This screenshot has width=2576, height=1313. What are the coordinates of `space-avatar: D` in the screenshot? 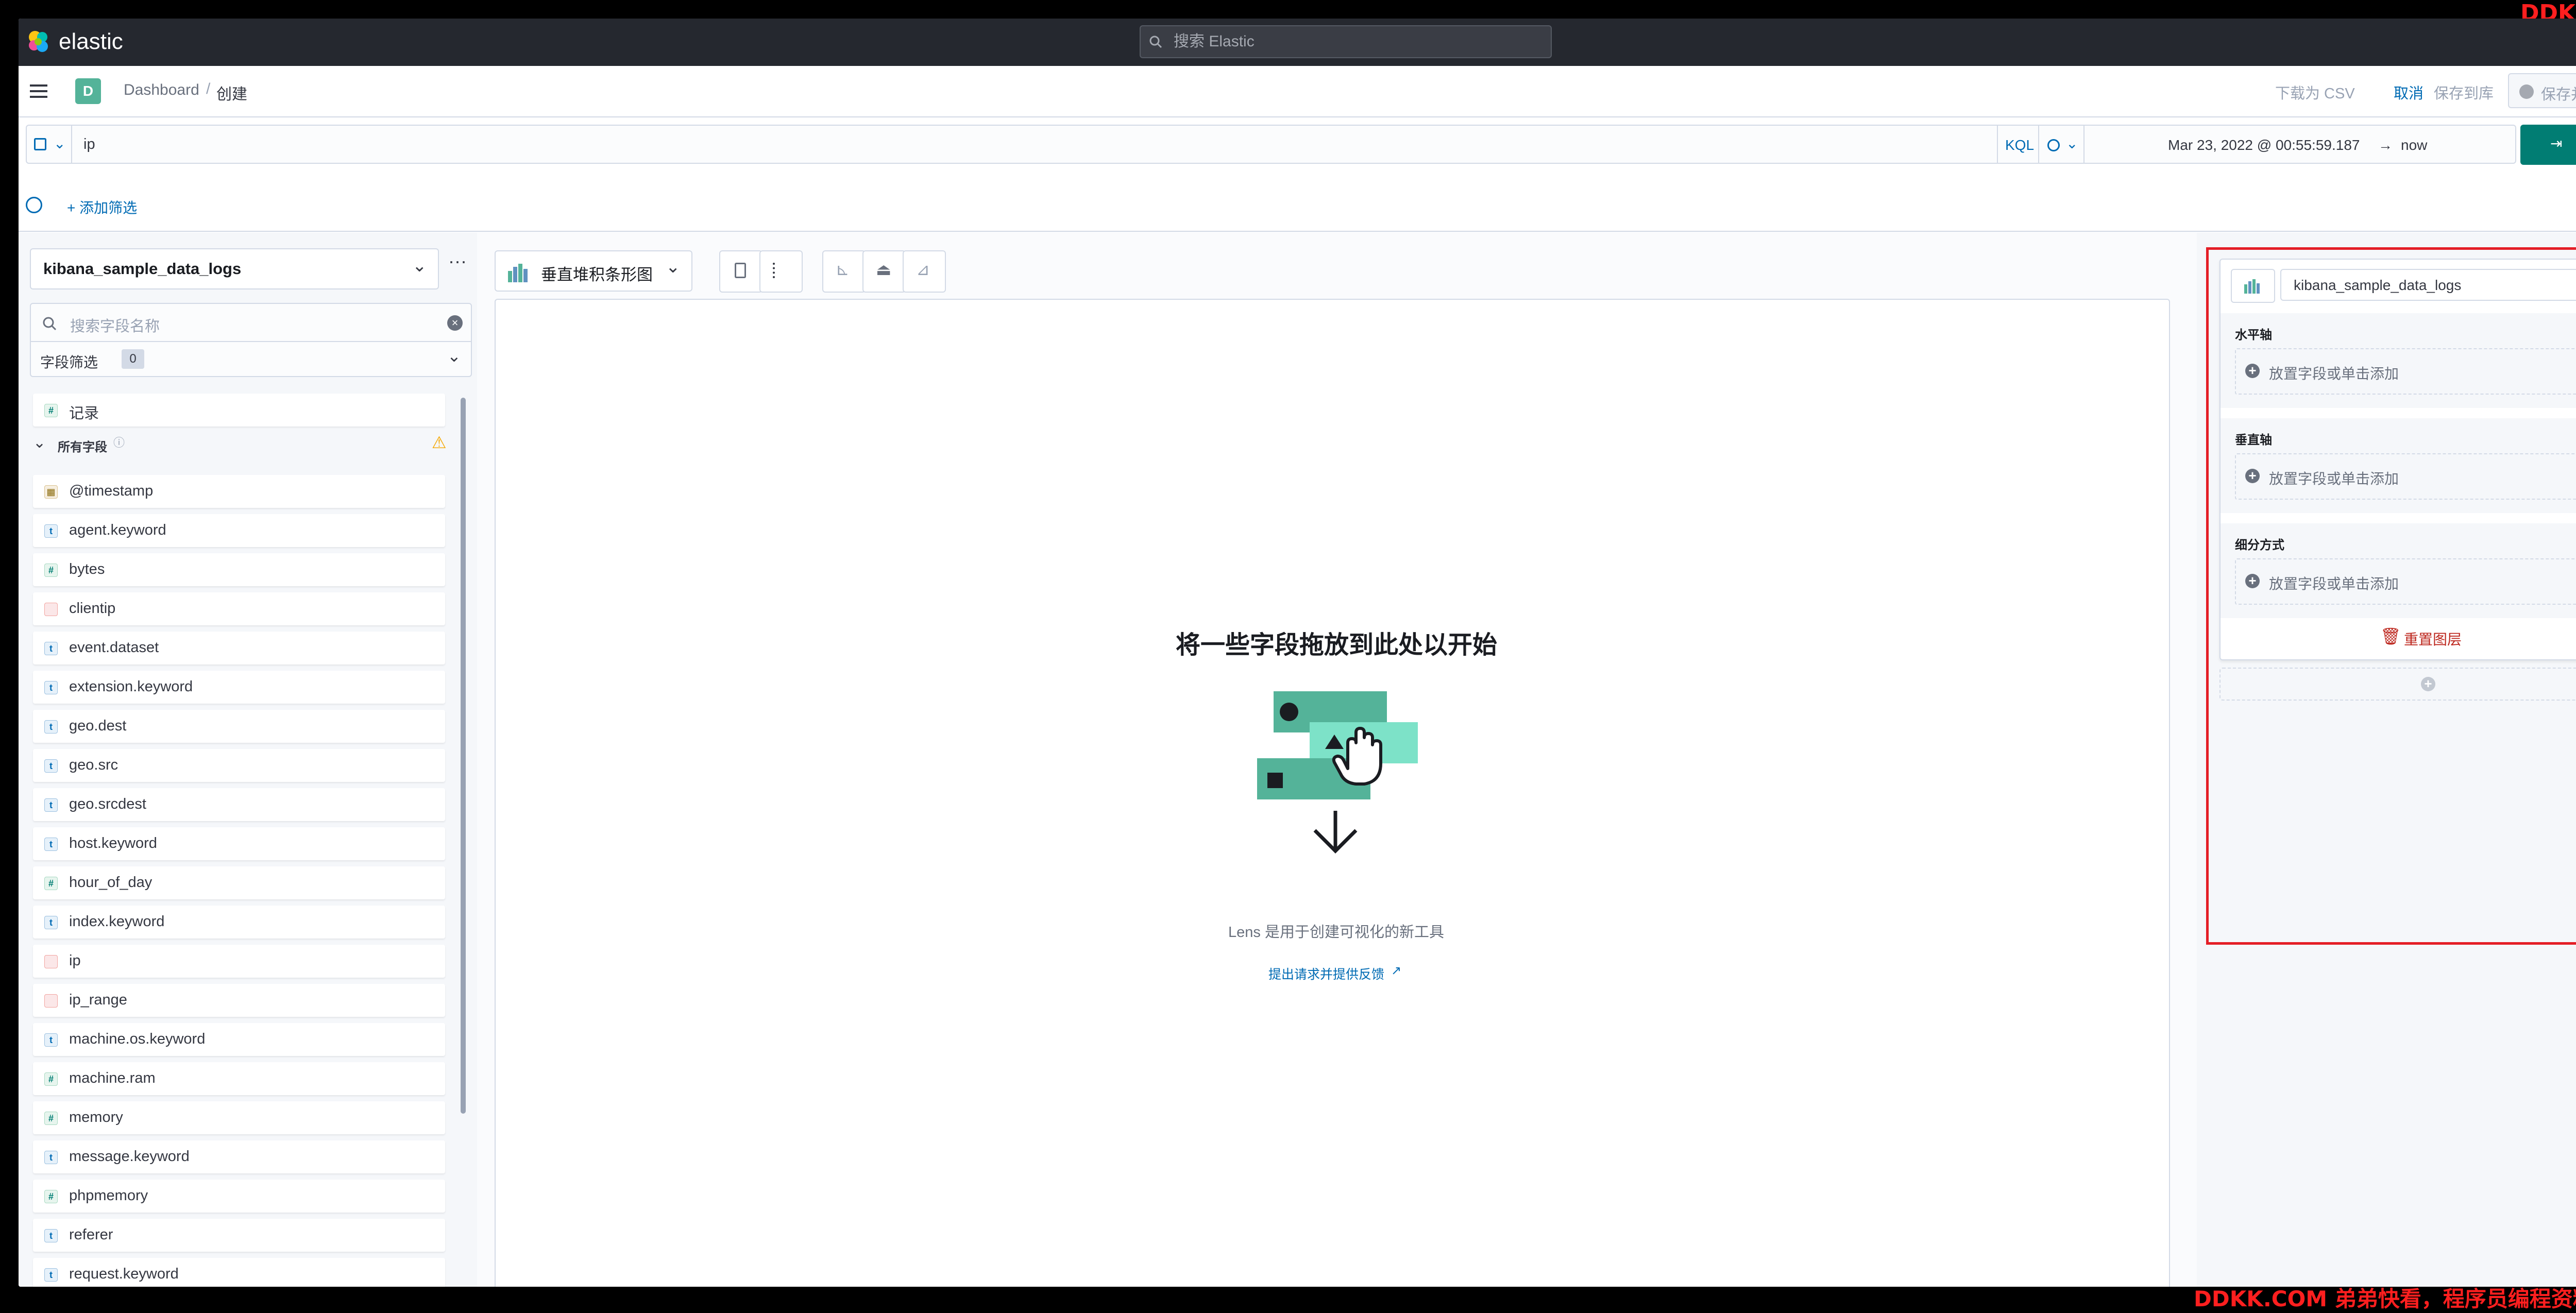 It's located at (88, 91).